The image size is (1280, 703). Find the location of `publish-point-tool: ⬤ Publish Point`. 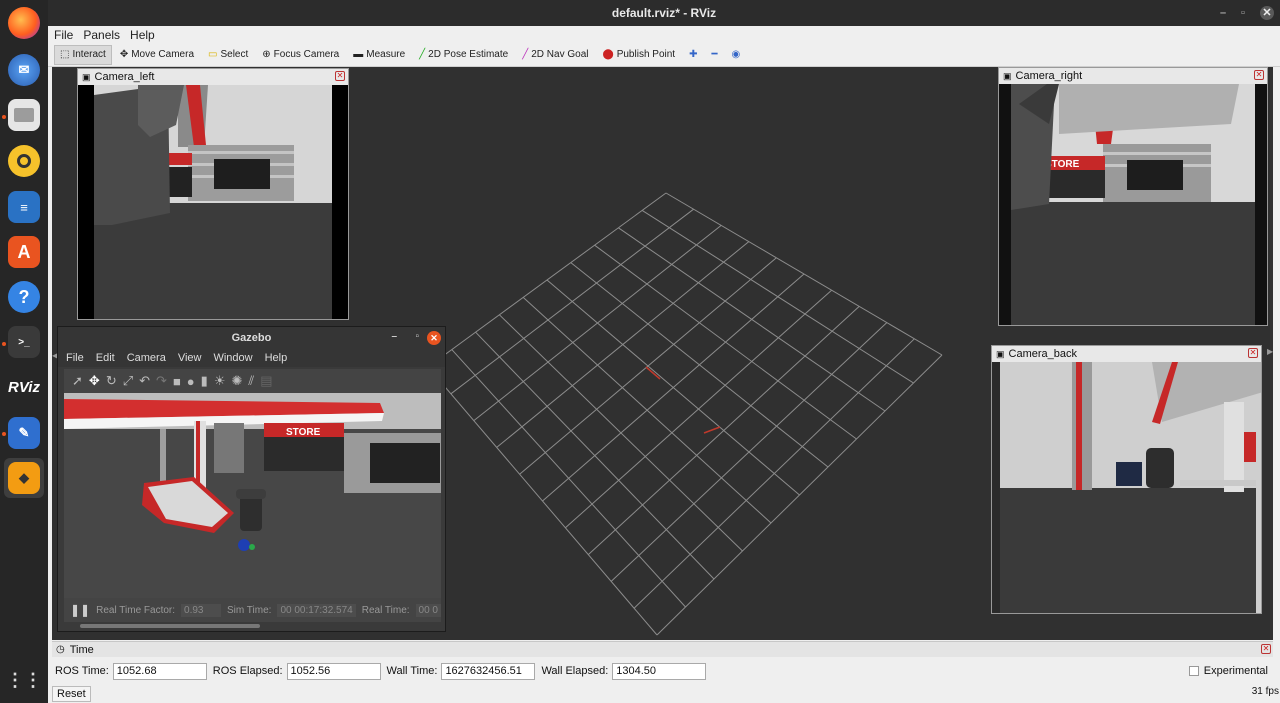

publish-point-tool: ⬤ Publish Point is located at coordinates (639, 55).